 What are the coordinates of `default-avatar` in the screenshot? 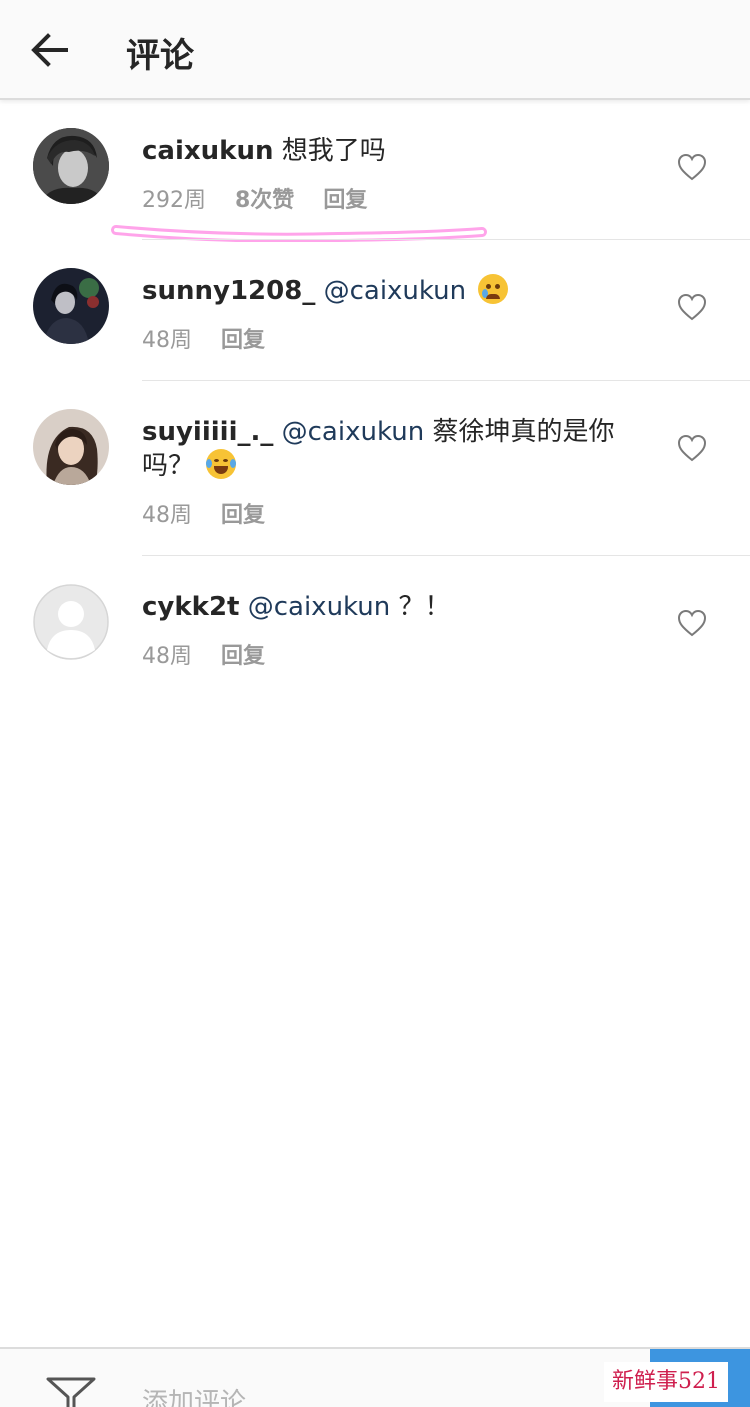 It's located at (71, 622).